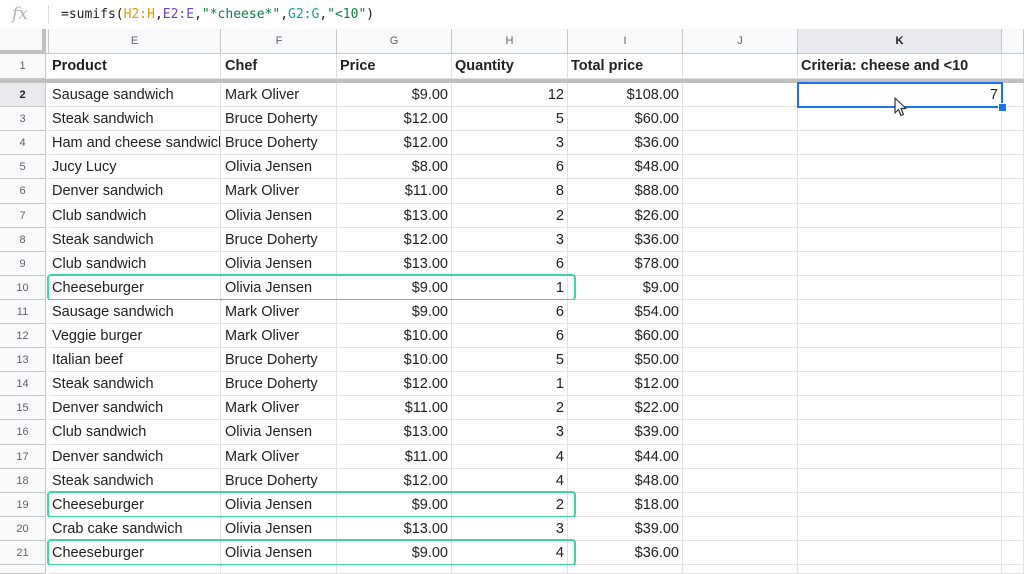 The height and width of the screenshot is (574, 1024). I want to click on cell-total: $60.00, so click(625, 119).